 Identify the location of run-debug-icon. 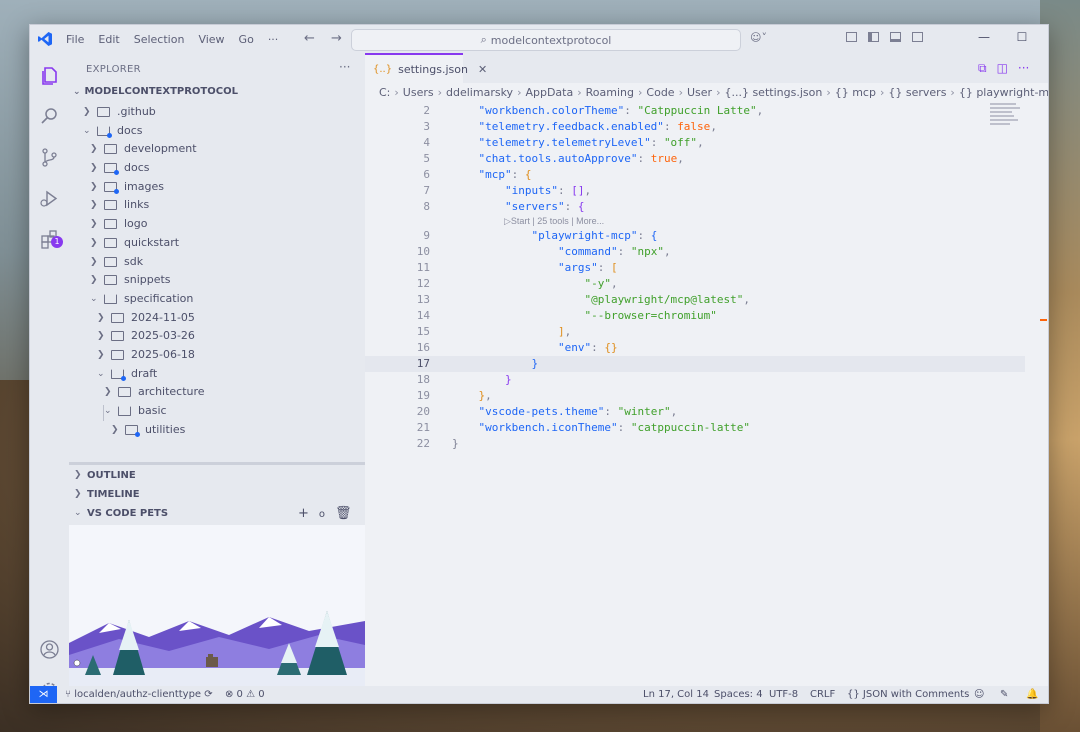
(49, 198).